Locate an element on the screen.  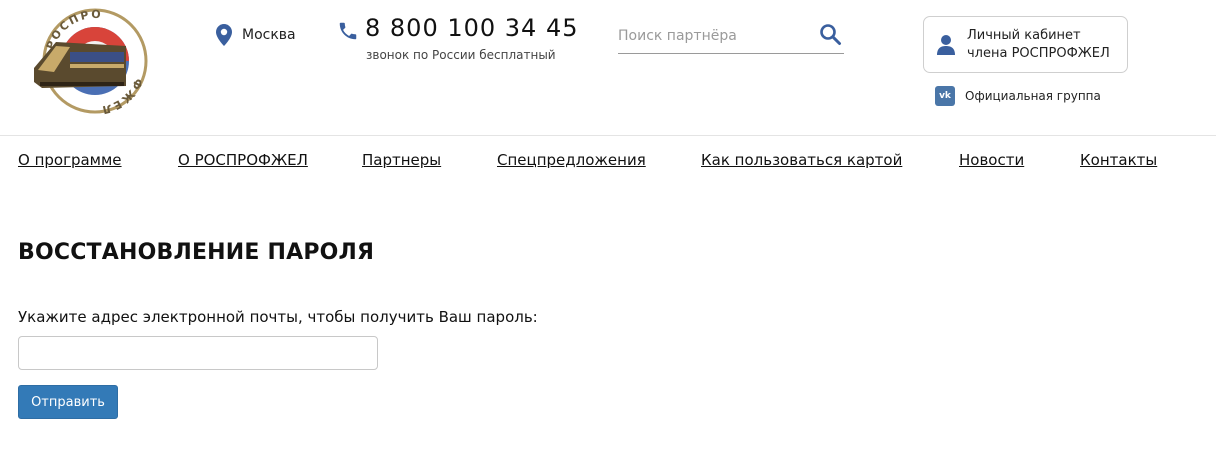
city-label: Москва is located at coordinates (269, 35).